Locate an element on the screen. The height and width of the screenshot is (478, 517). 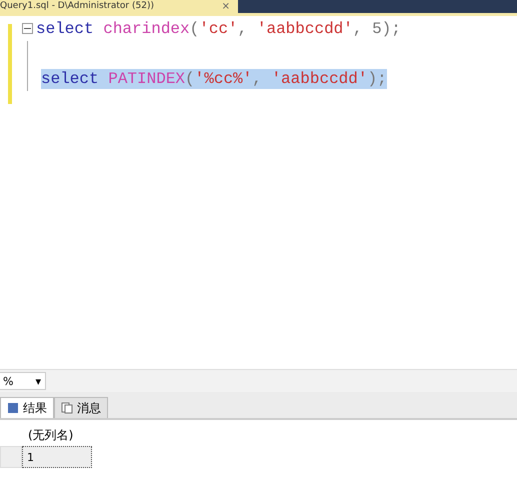
result-tab: 结果 is located at coordinates (27, 407).